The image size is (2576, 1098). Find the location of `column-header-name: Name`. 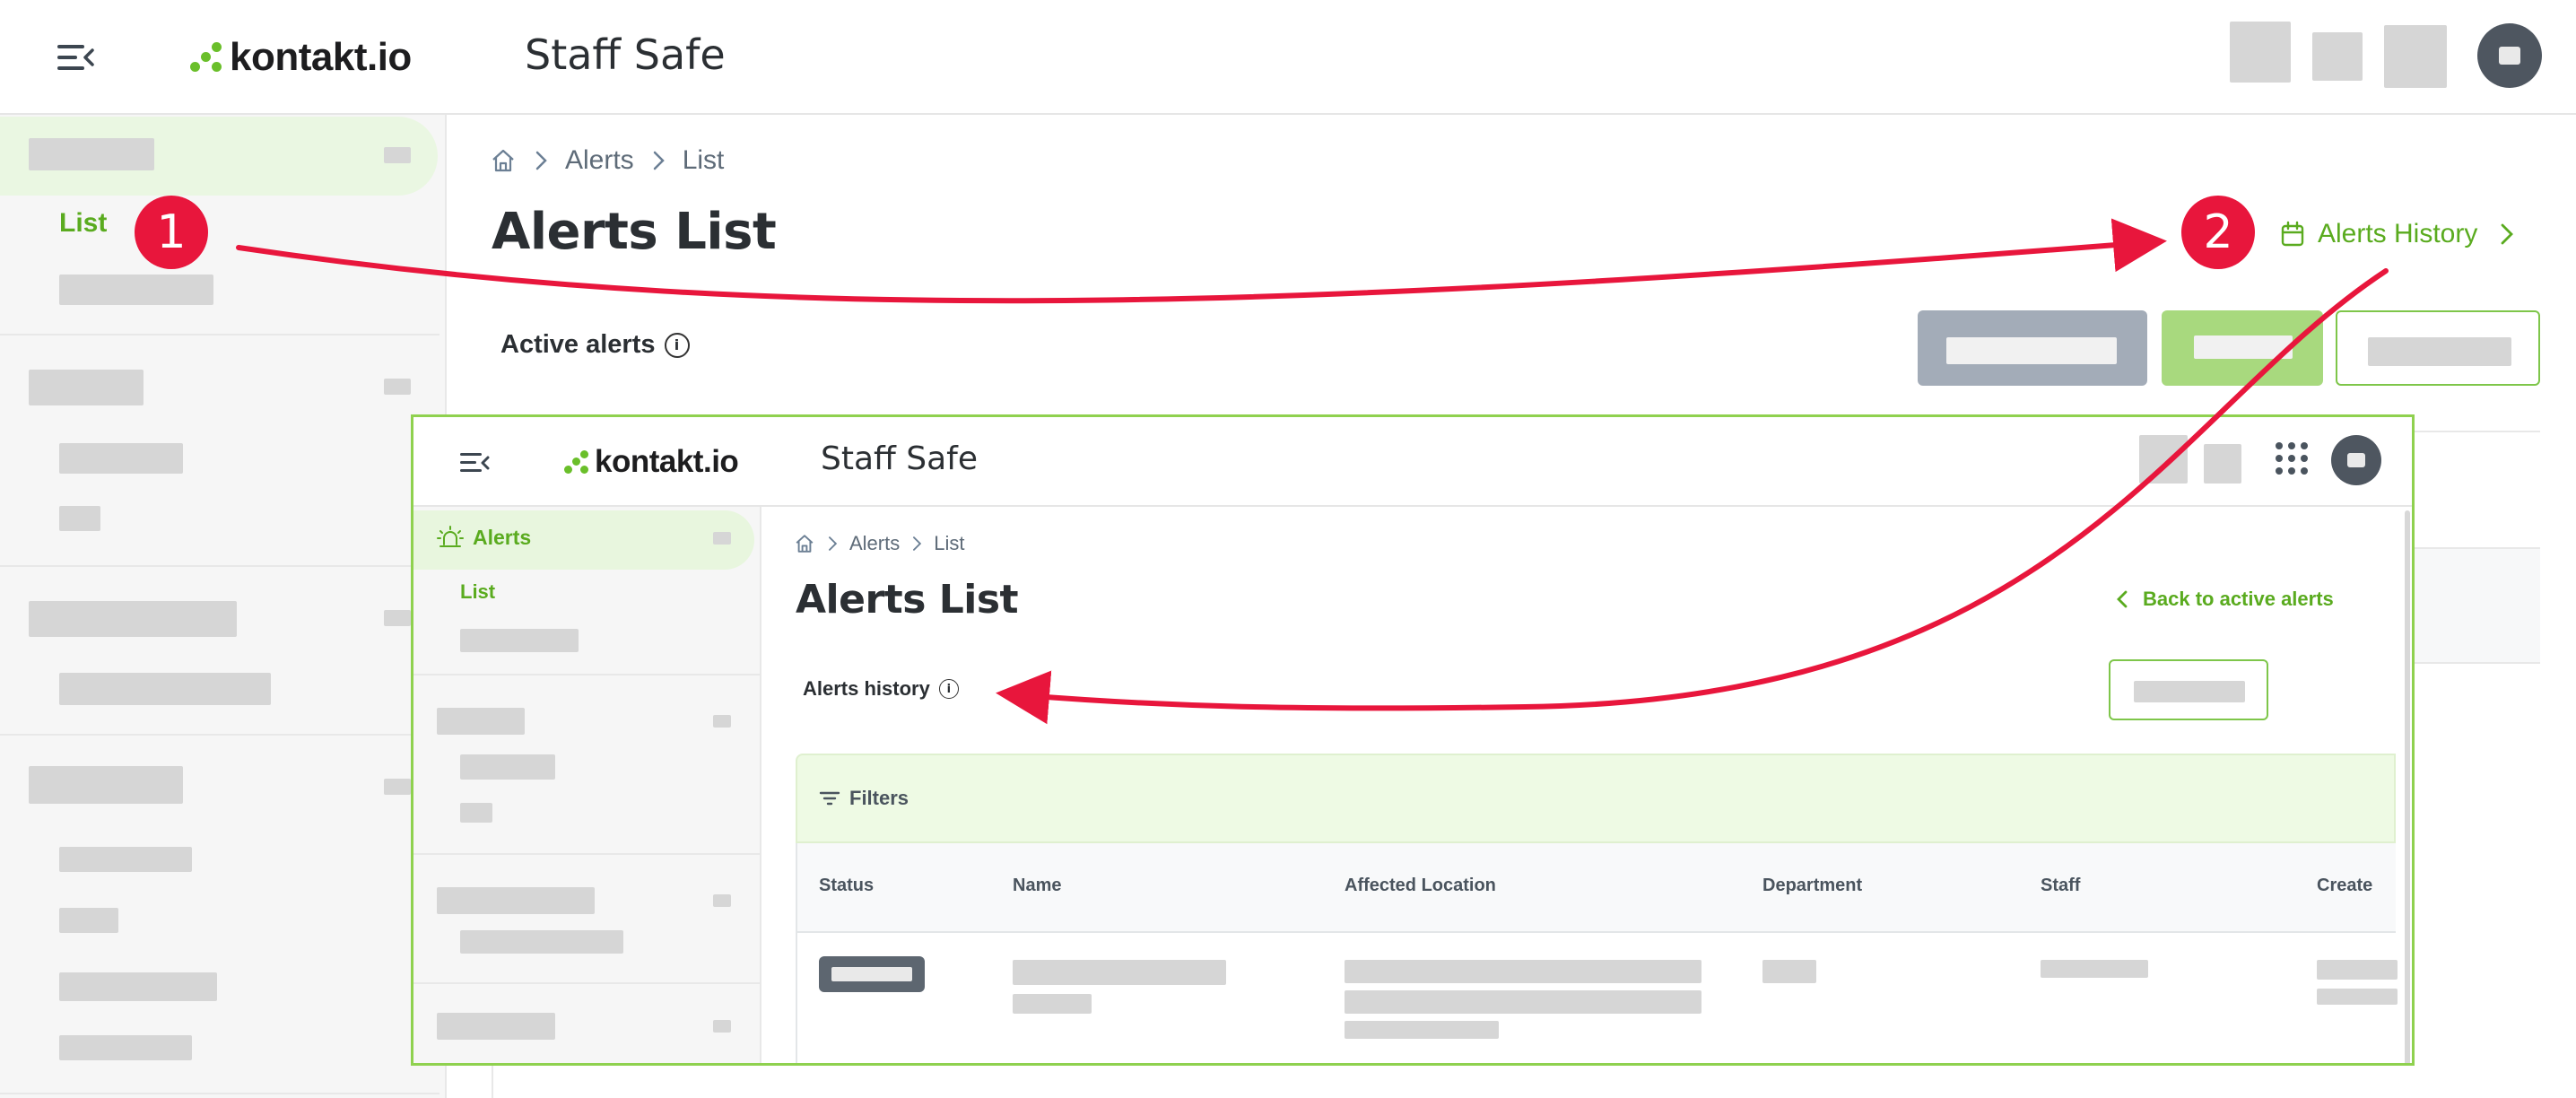

column-header-name: Name is located at coordinates (1037, 886).